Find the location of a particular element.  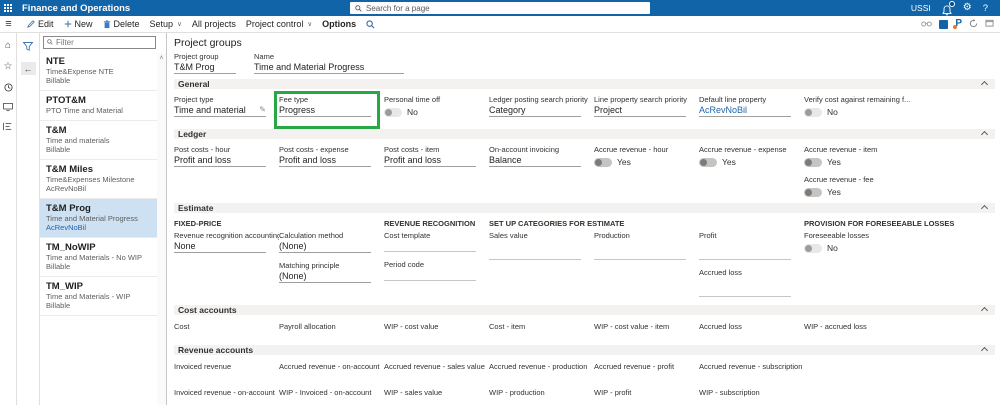

settings-gear-icon: ⚙ is located at coordinates (967, 8).